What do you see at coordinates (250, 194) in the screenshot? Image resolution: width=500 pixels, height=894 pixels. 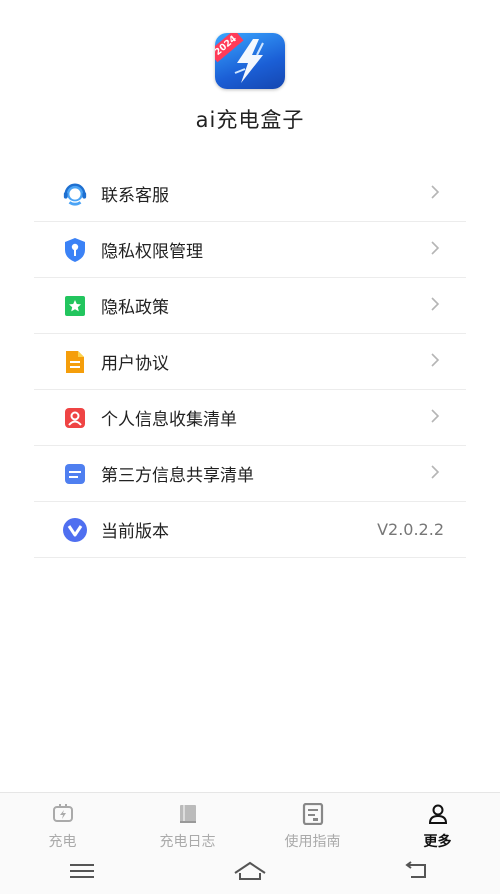 I see `menu-item-customer-service: 联系客服` at bounding box center [250, 194].